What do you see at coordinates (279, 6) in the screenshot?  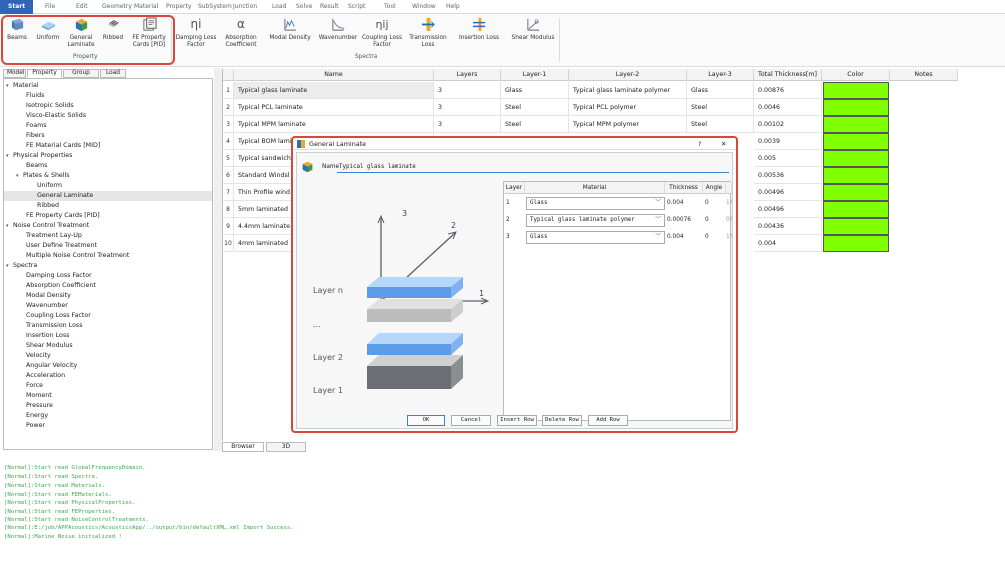 I see `menu-load: Load` at bounding box center [279, 6].